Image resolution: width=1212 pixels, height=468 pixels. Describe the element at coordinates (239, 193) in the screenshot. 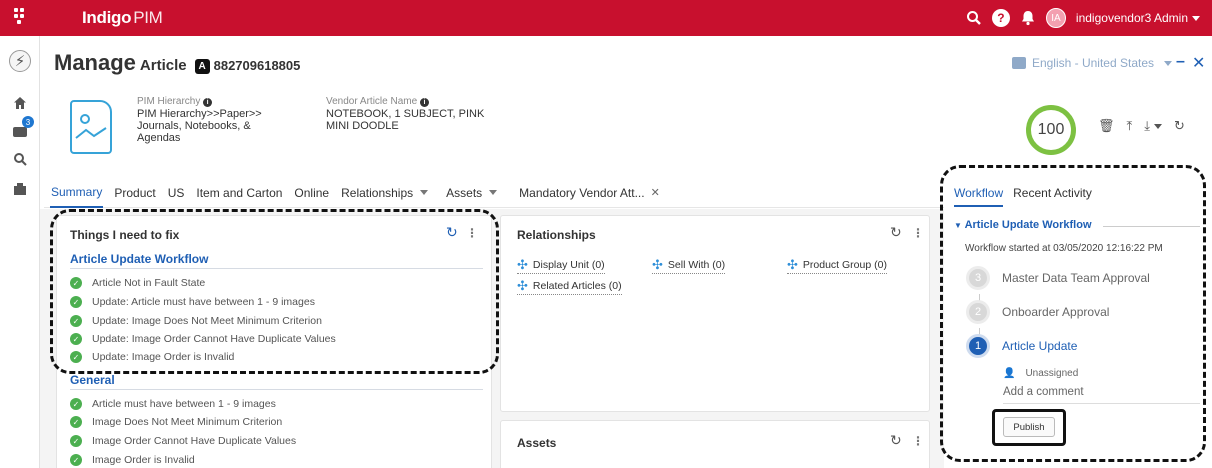

I see `tab-item-and-carton: Item and Carton` at that location.